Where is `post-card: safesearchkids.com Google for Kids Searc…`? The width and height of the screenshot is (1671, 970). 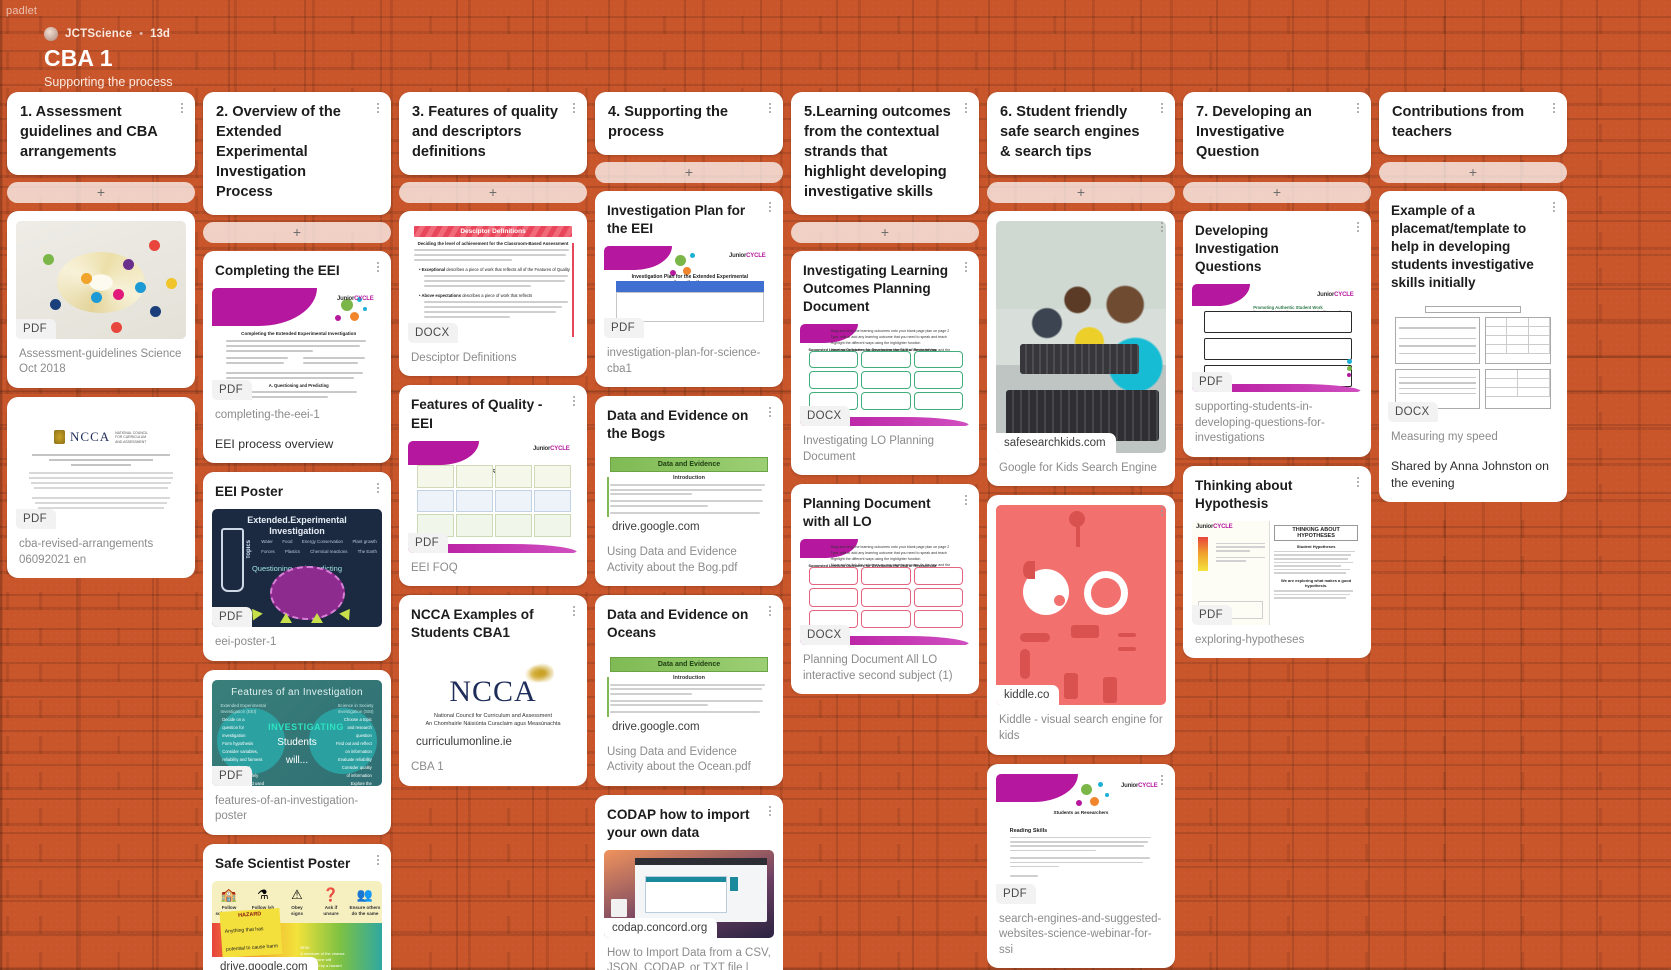 post-card: safesearchkids.com Google for Kids Searc… is located at coordinates (1081, 348).